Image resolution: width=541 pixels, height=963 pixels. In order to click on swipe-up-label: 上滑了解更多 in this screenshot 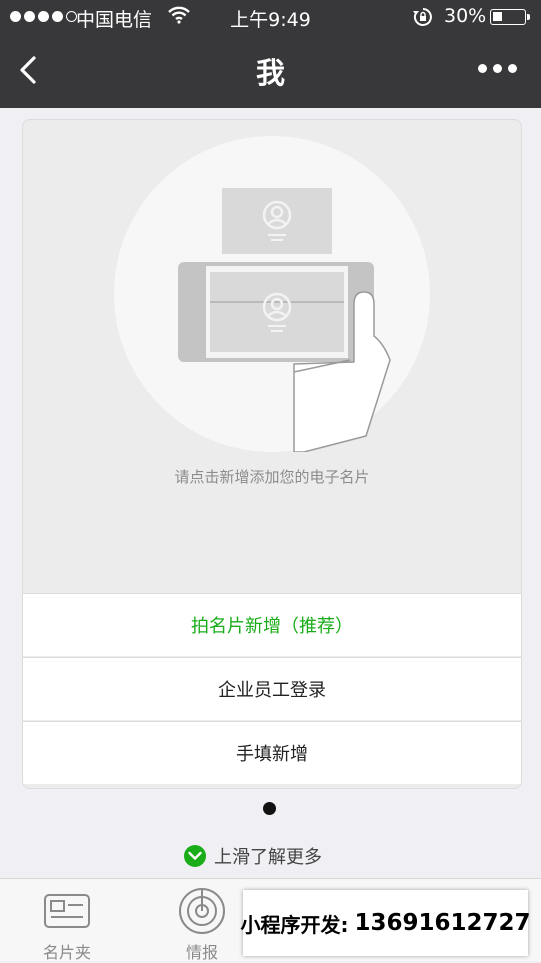, I will do `click(268, 857)`.